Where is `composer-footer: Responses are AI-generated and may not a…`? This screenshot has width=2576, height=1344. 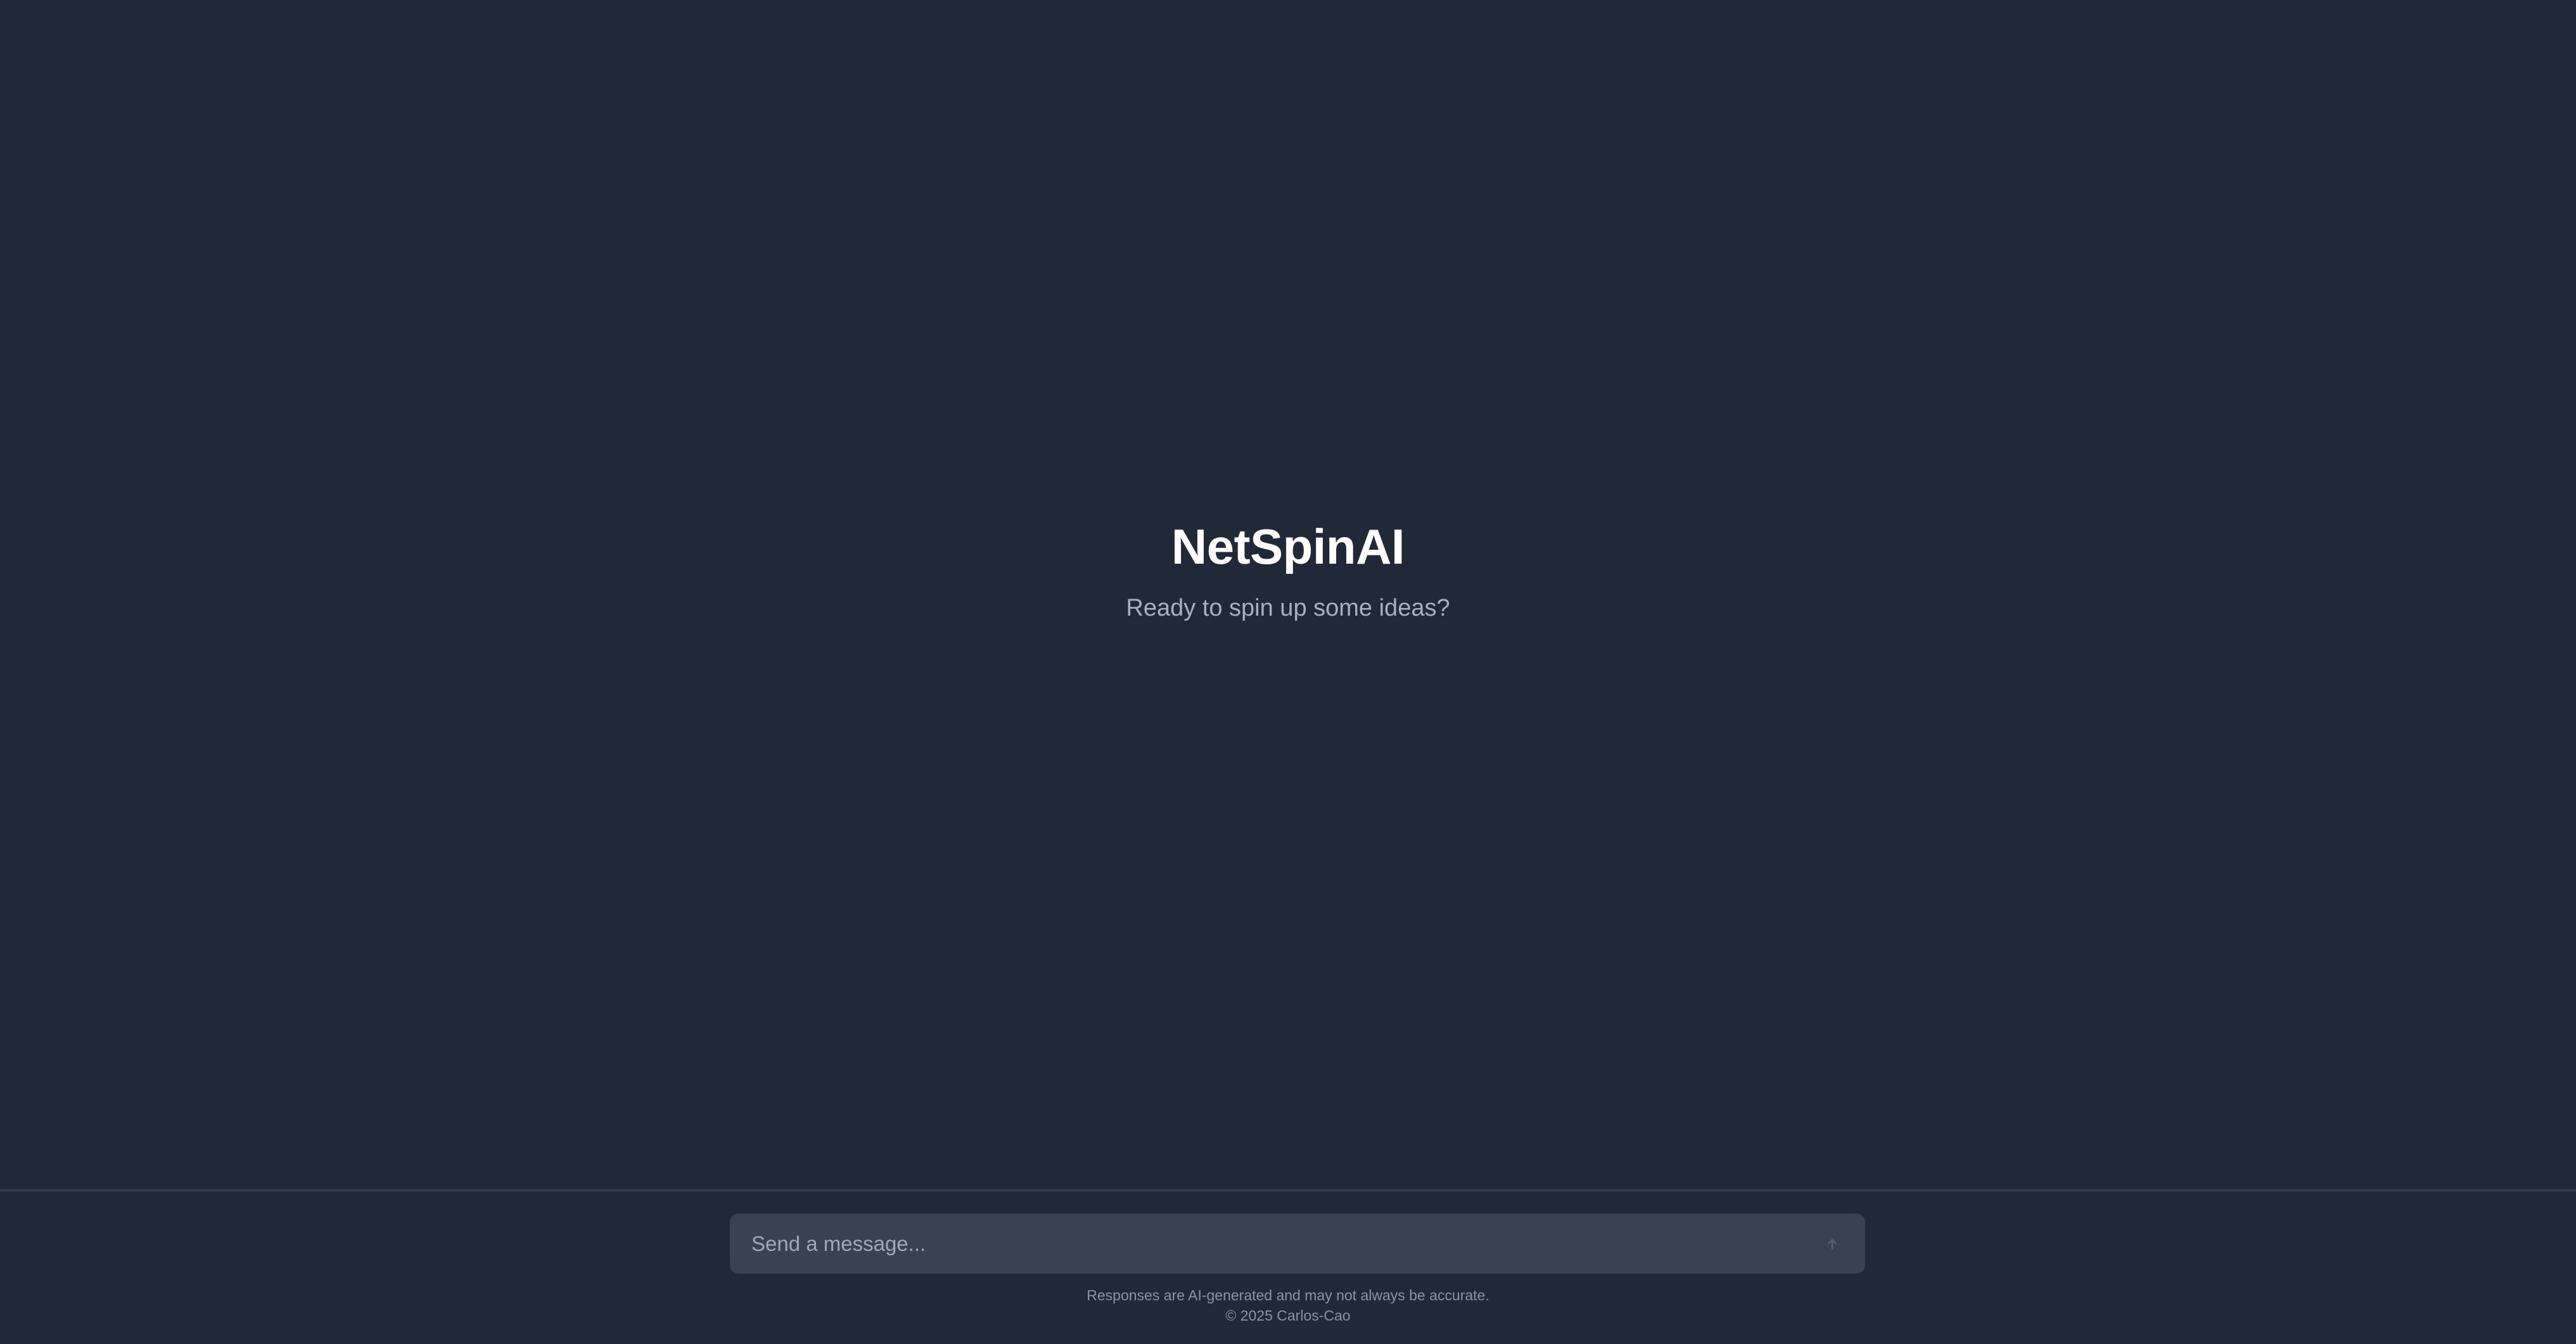 composer-footer: Responses are AI-generated and may not a… is located at coordinates (1288, 1266).